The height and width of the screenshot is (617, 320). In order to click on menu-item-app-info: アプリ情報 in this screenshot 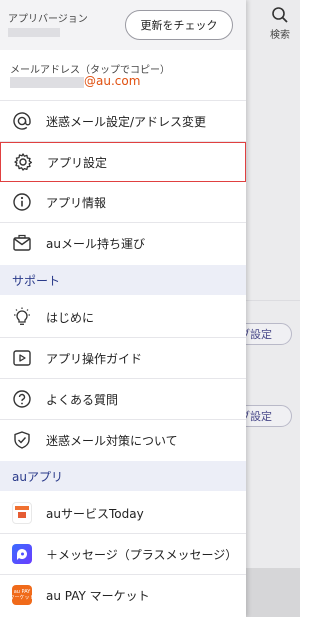, I will do `click(123, 202)`.